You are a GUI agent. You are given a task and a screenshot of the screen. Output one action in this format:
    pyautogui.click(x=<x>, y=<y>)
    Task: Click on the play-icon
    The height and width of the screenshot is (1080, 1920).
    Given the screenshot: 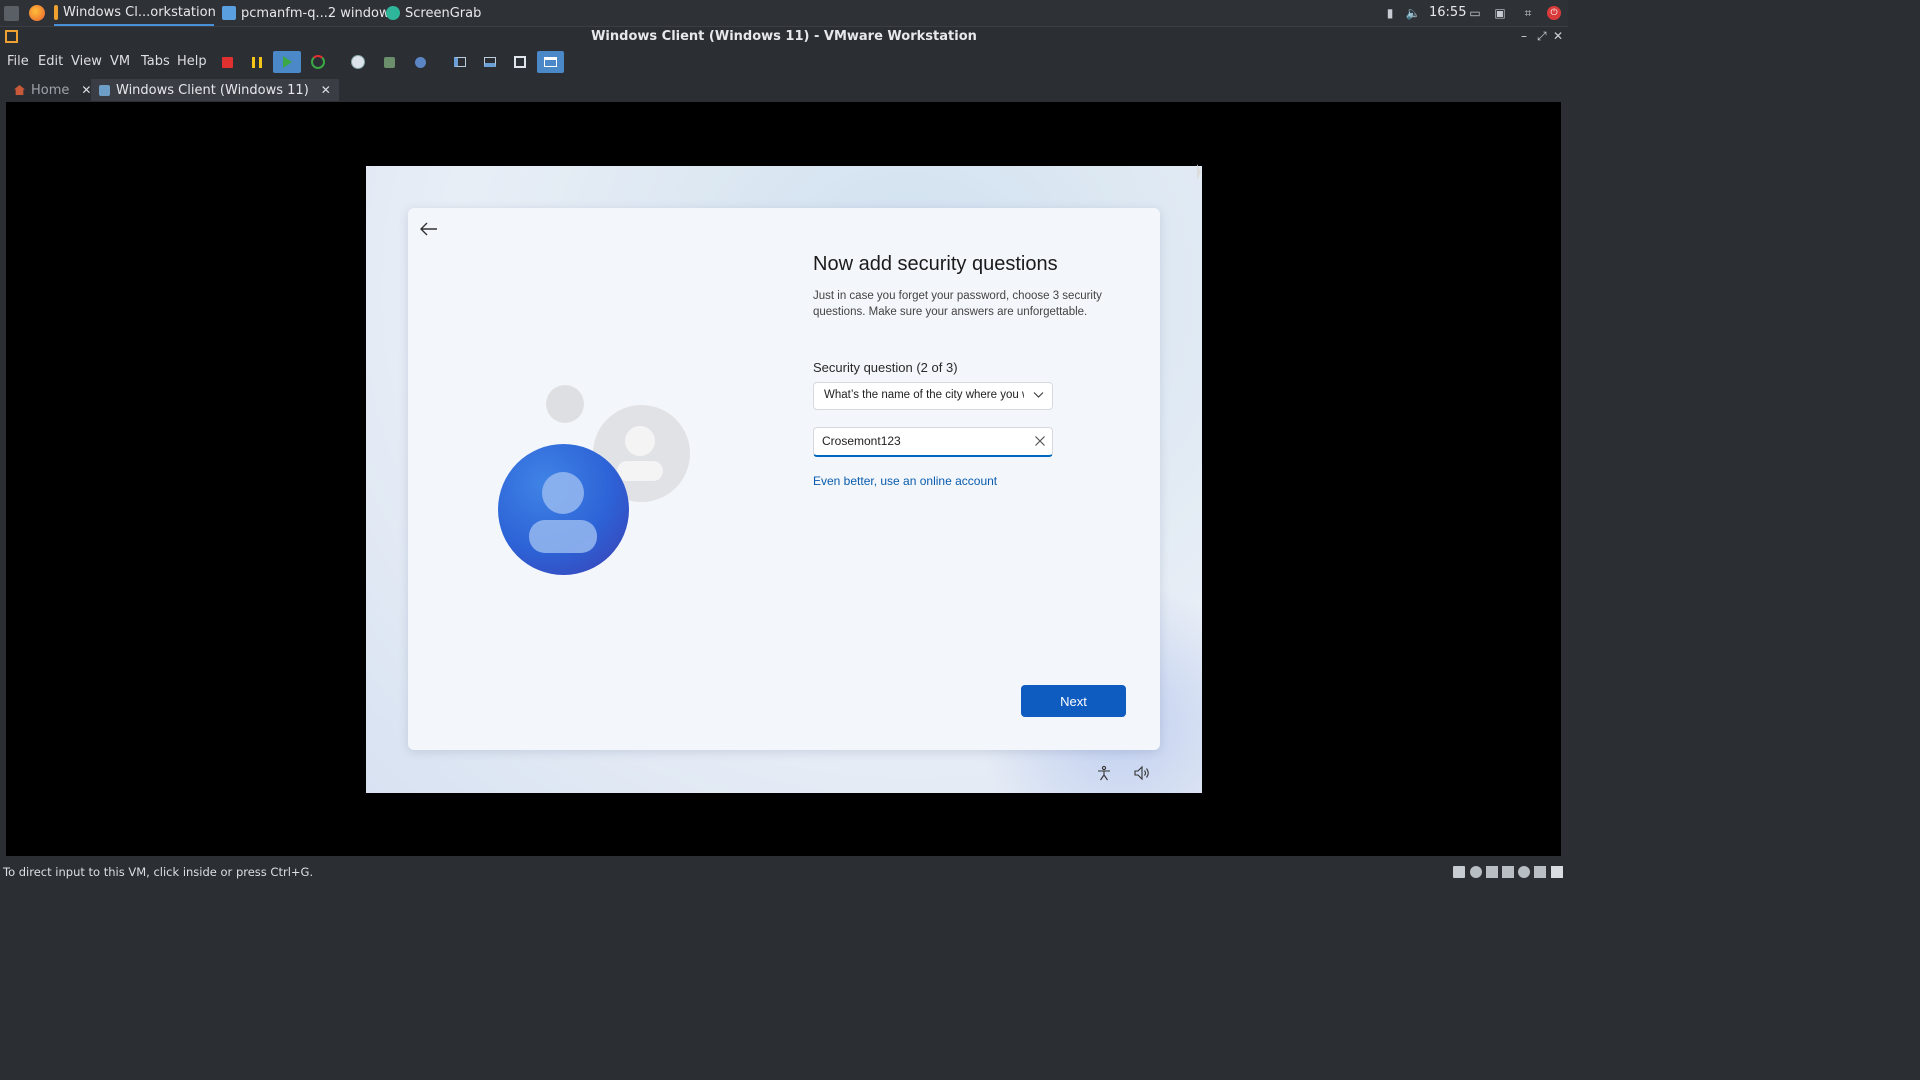 What is the action you would take?
    pyautogui.click(x=287, y=62)
    